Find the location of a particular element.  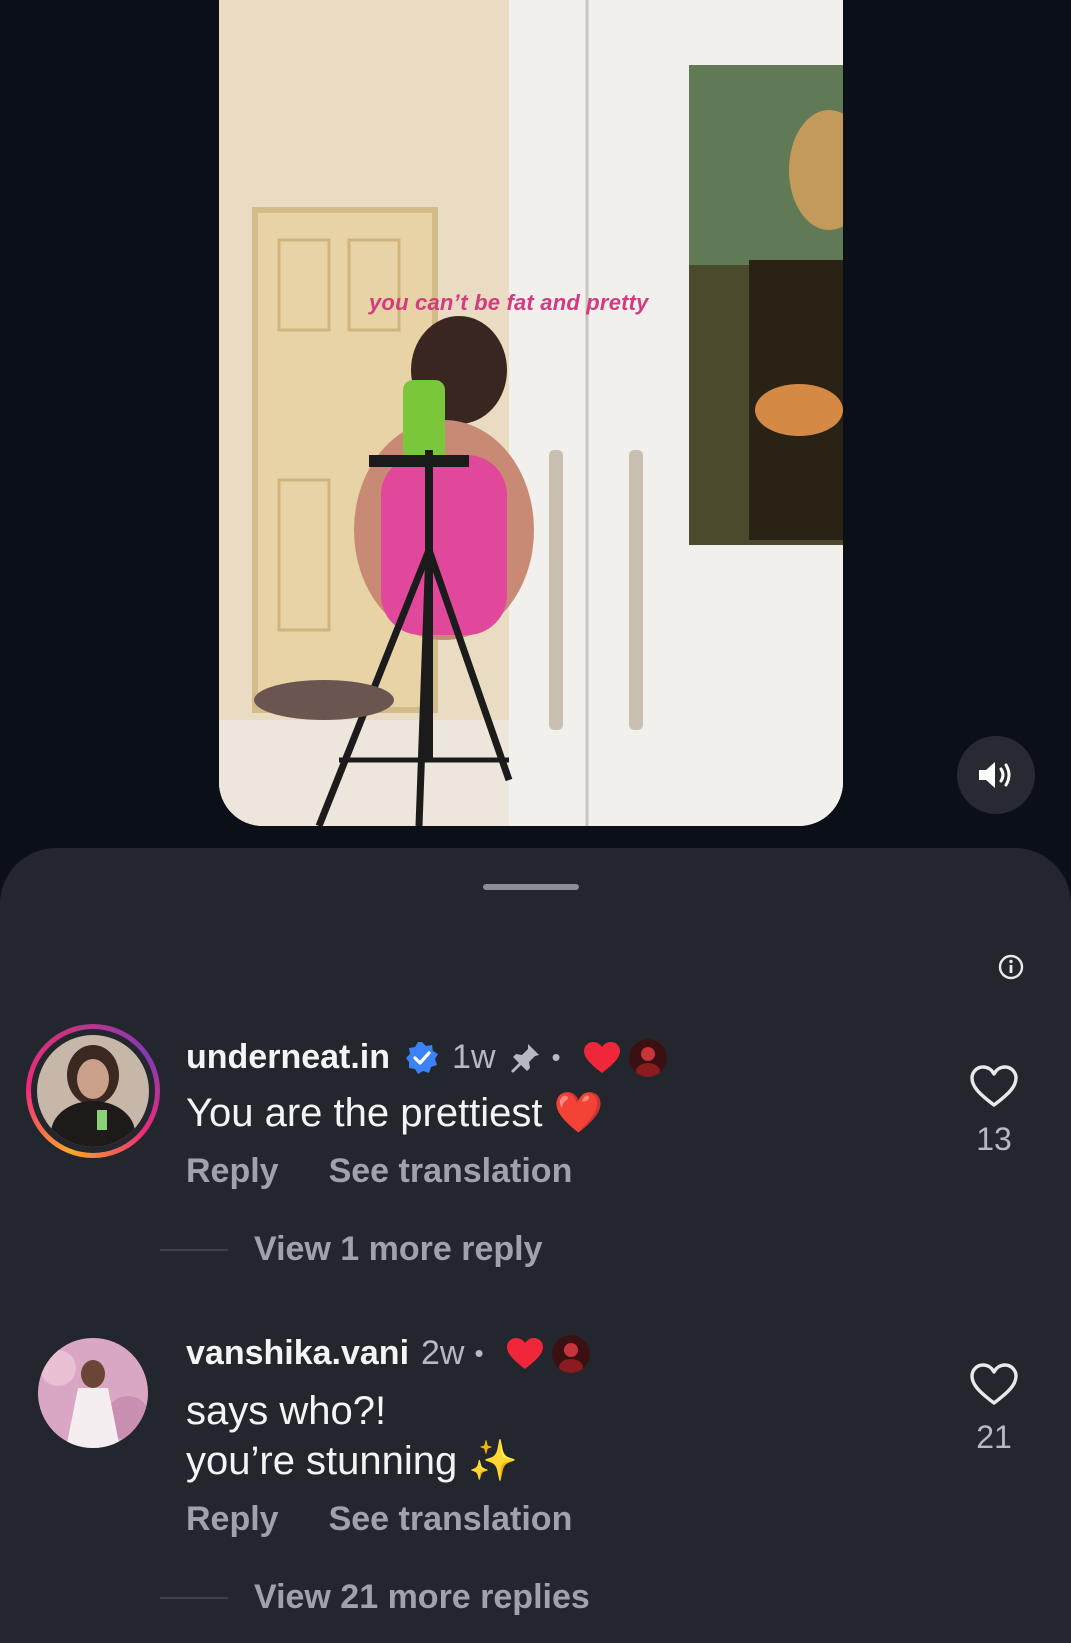

comment-like-button: 13 is located at coordinates (994, 1111).